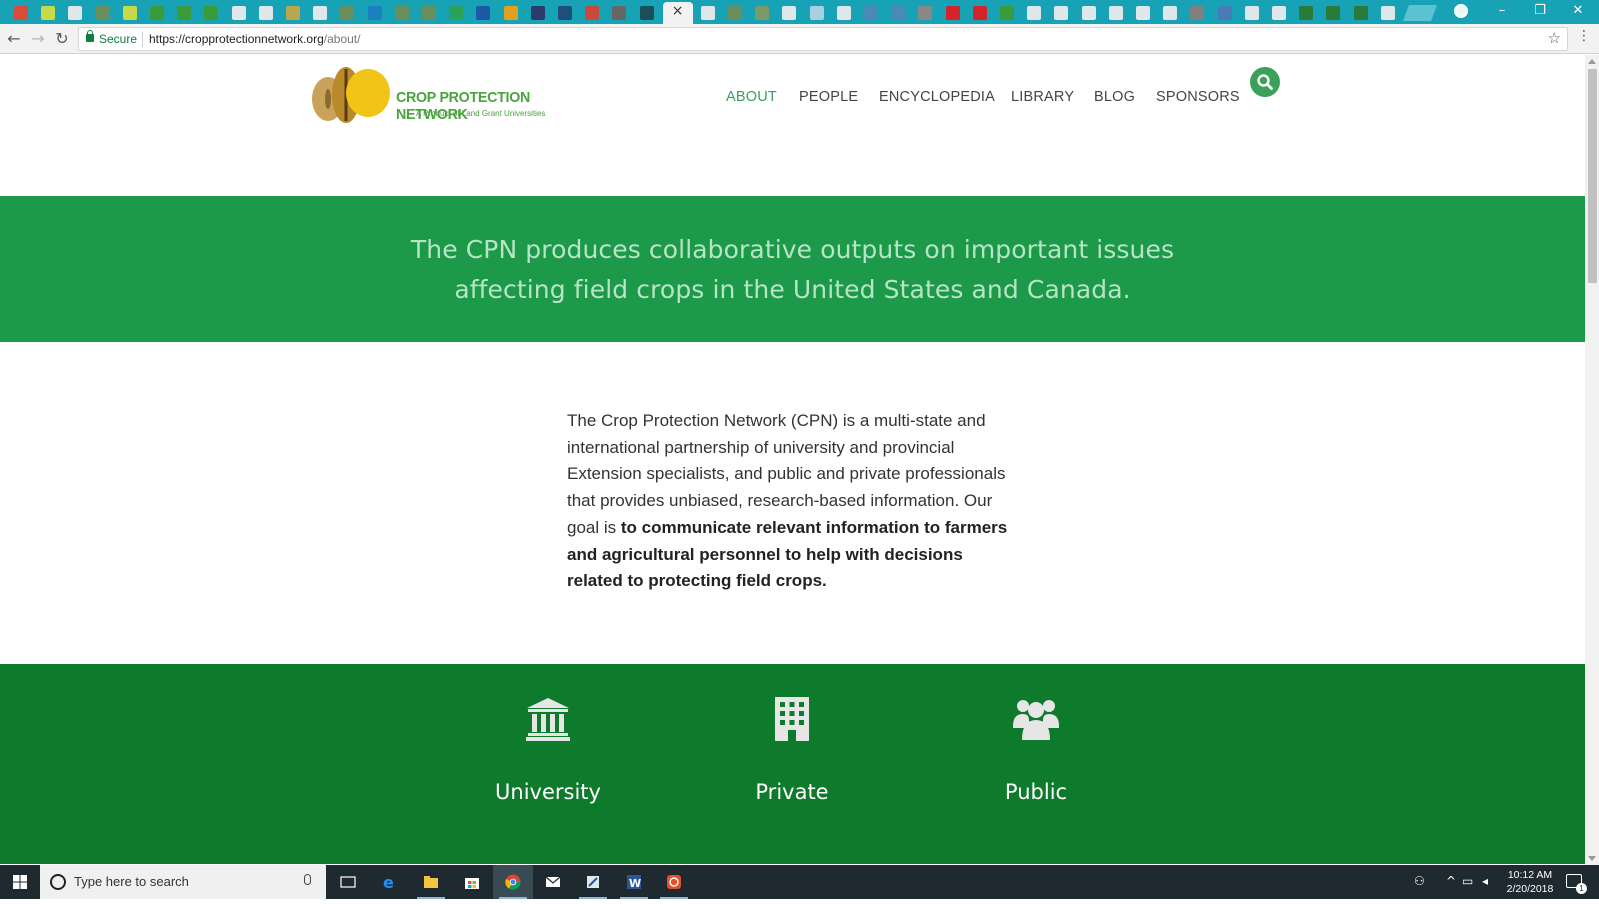  Describe the element at coordinates (751, 97) in the screenshot. I see `nav-about: ABOUT` at that location.